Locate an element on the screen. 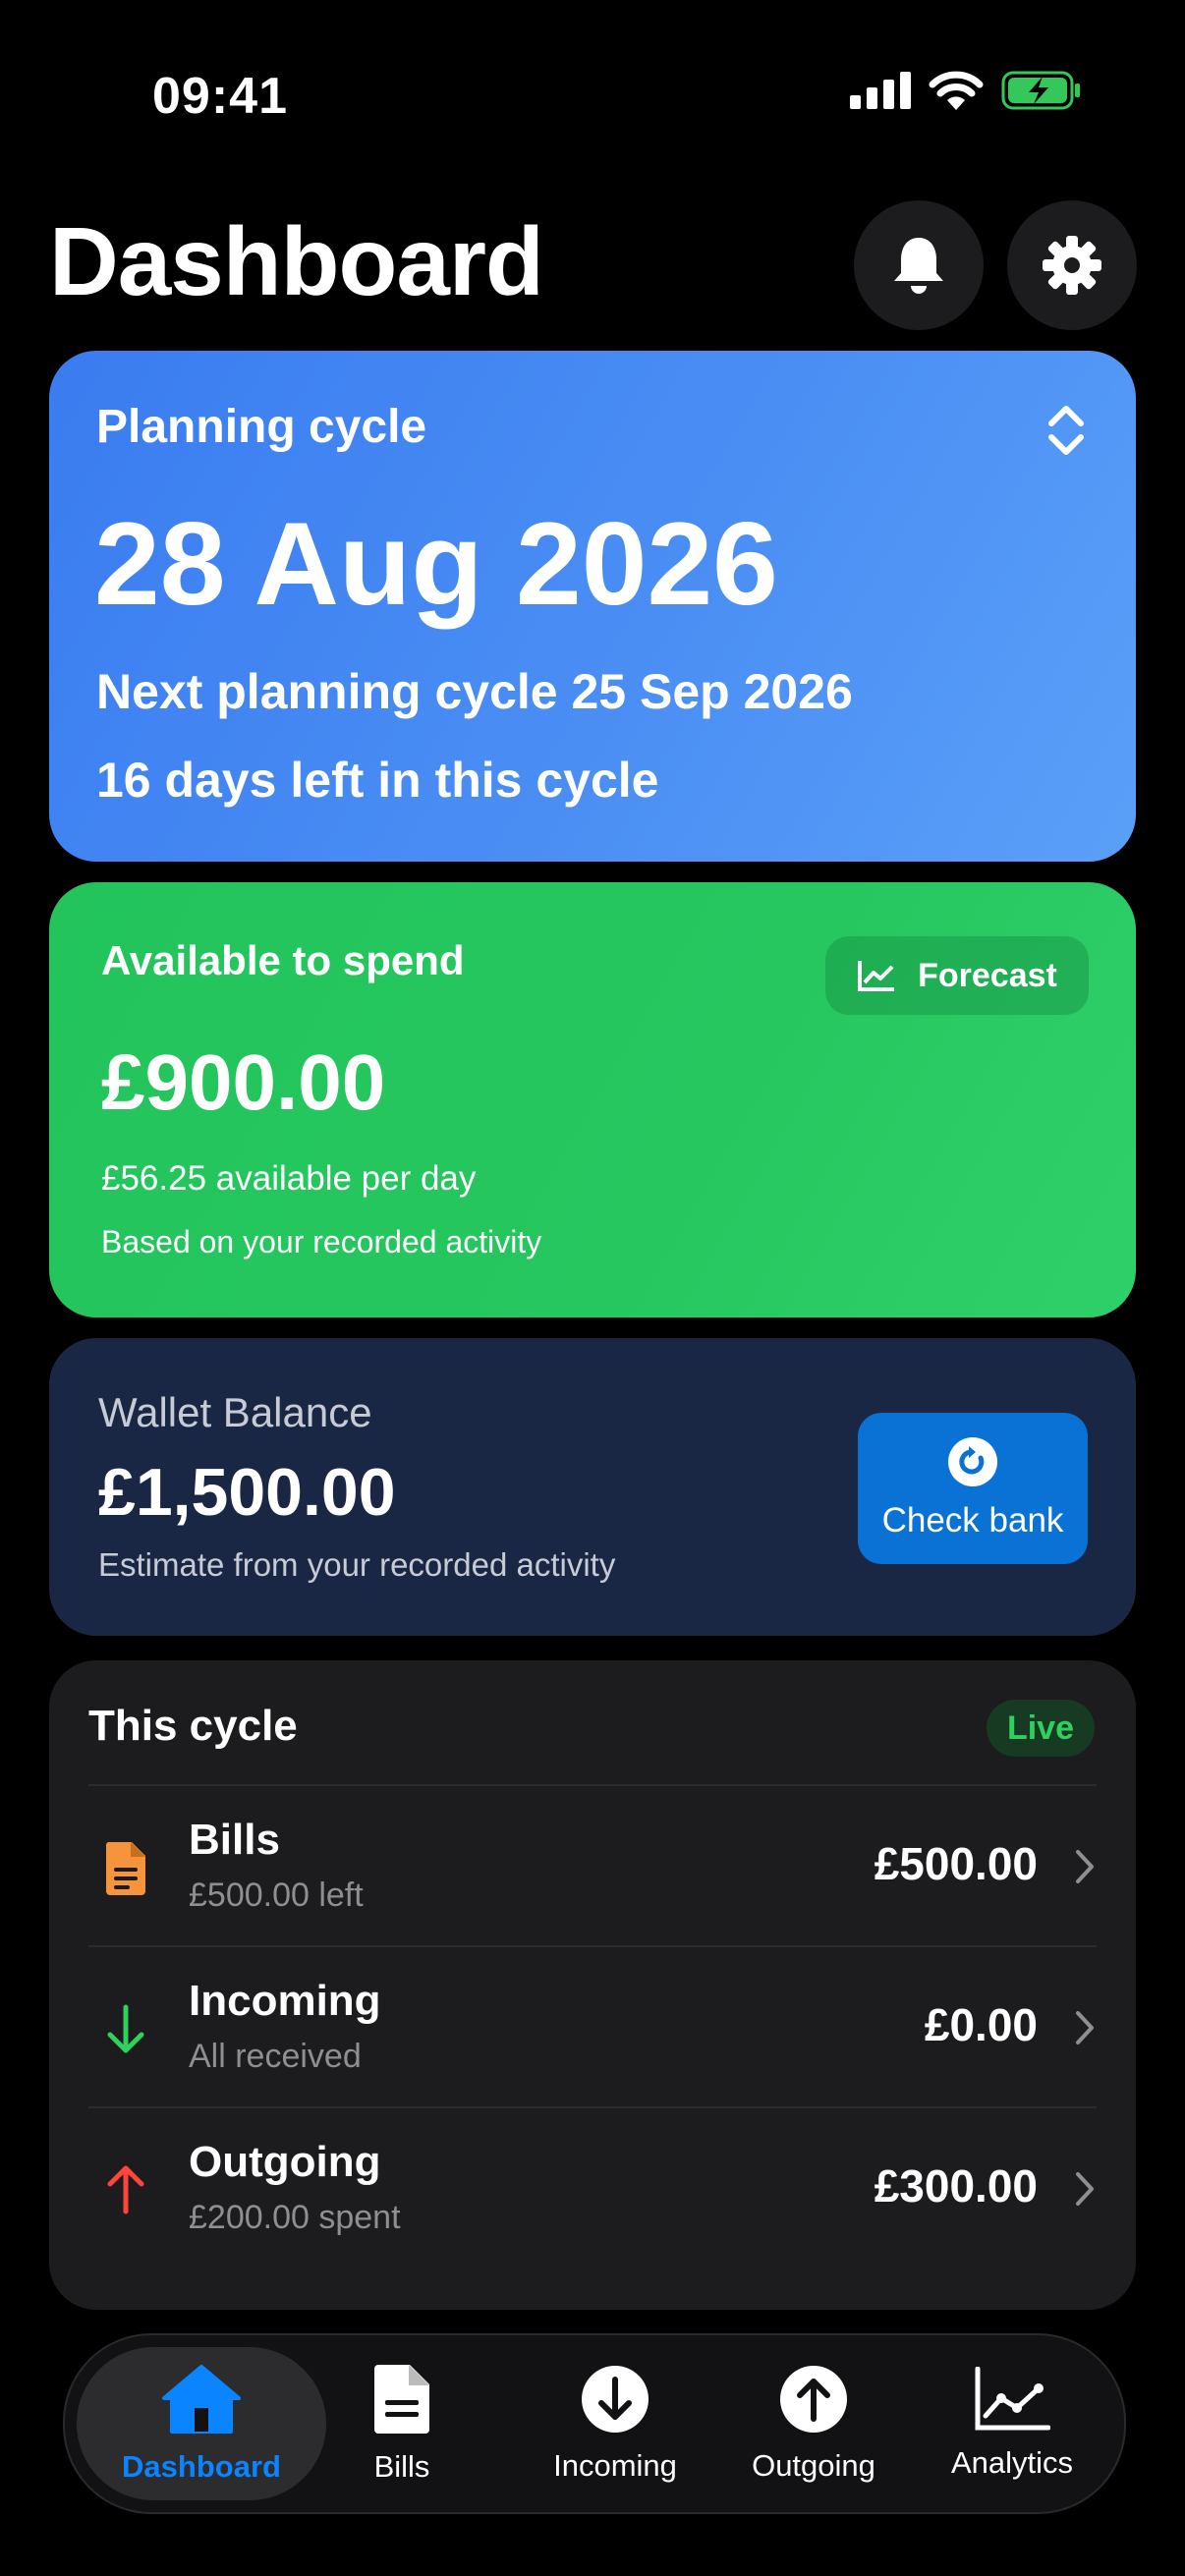 This screenshot has height=2576, width=1185. battery-icon is located at coordinates (1041, 90).